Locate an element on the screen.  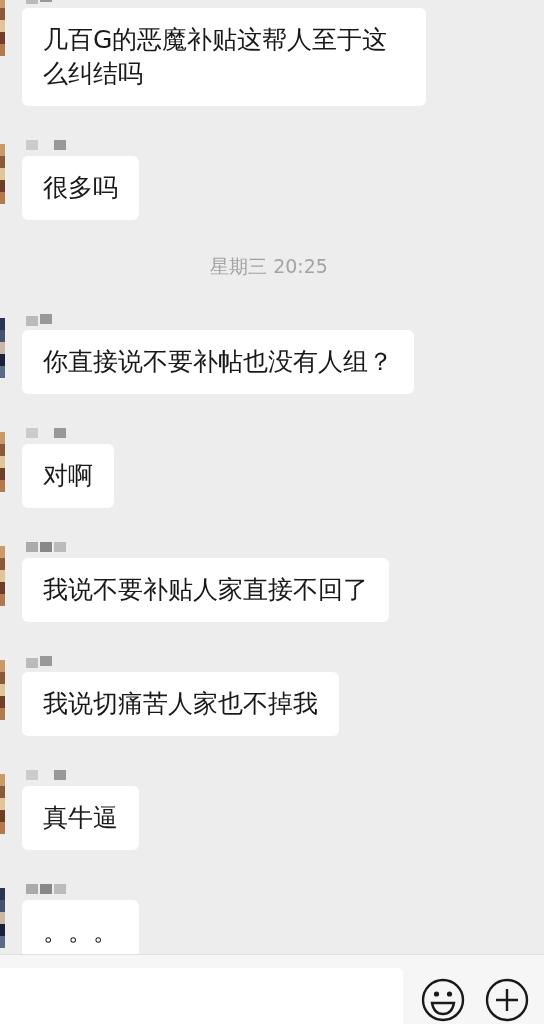
message-bubble: 对啊 is located at coordinates (68, 476).